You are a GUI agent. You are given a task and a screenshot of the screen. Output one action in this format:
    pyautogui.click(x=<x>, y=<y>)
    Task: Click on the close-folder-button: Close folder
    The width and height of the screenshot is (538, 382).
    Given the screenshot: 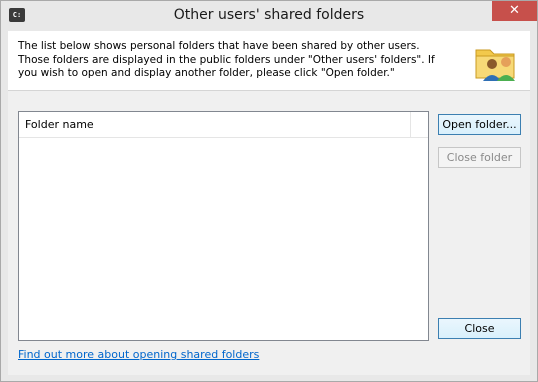 What is the action you would take?
    pyautogui.click(x=479, y=157)
    